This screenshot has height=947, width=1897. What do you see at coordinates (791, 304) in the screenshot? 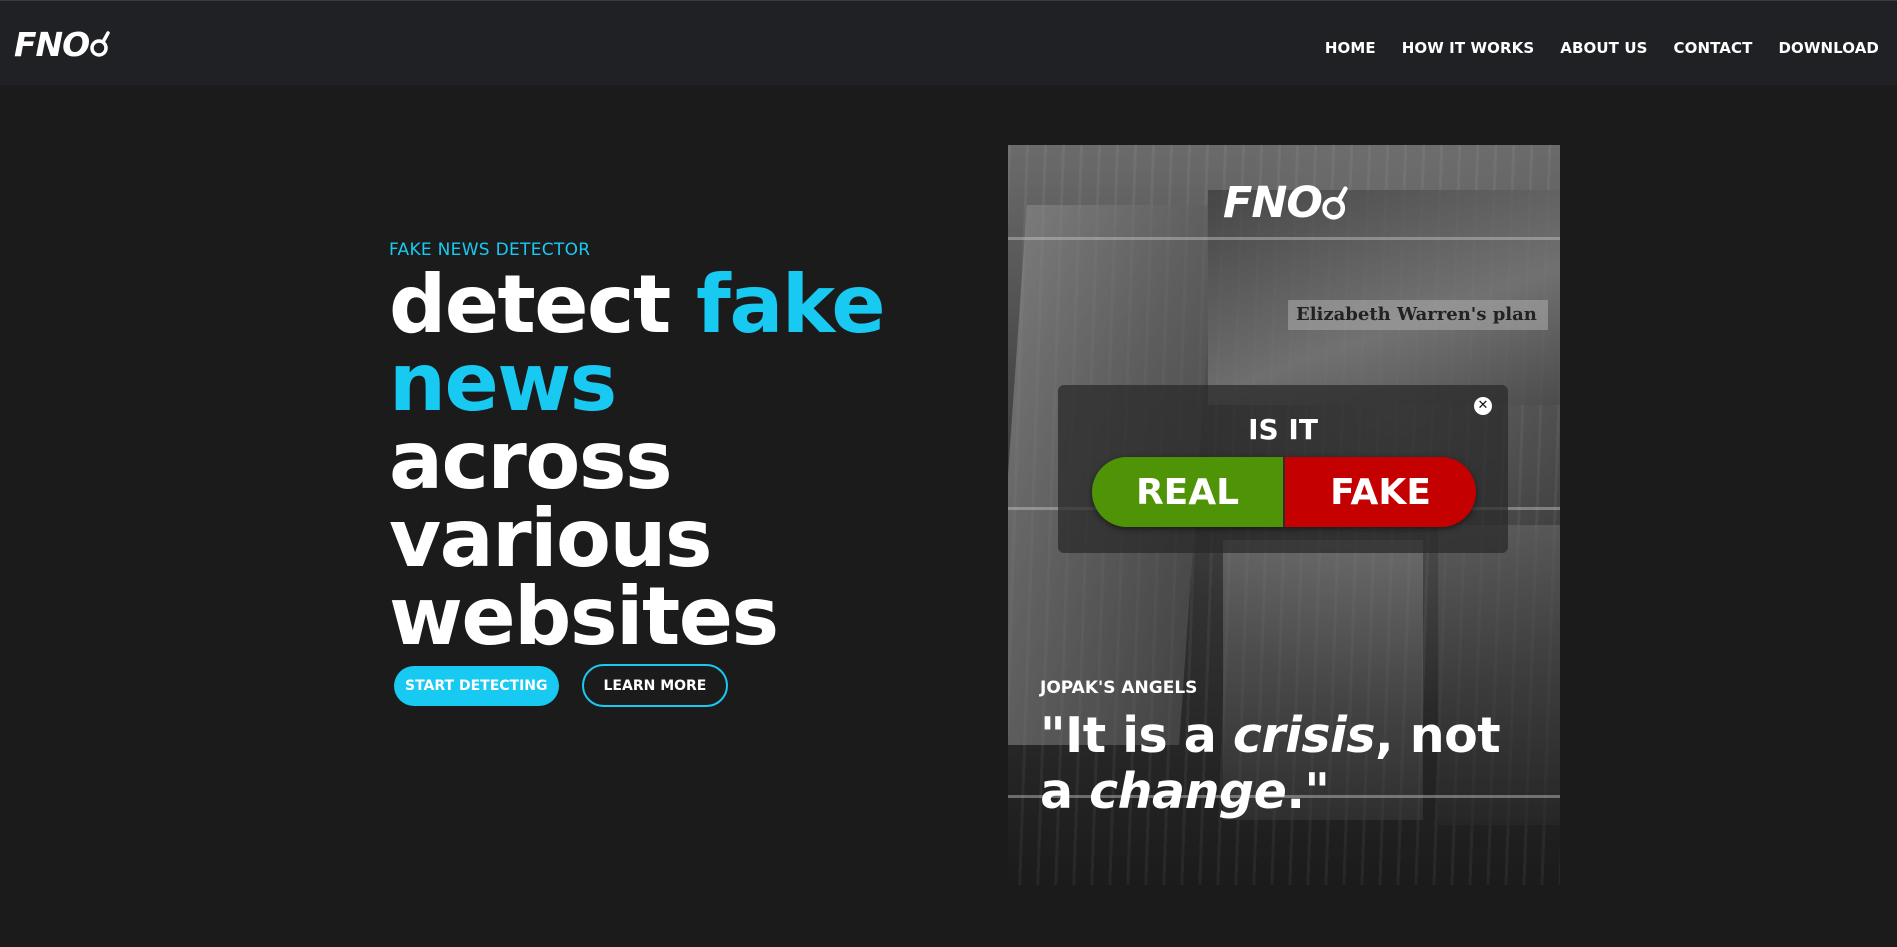
I see `headline-word-fake: fake` at bounding box center [791, 304].